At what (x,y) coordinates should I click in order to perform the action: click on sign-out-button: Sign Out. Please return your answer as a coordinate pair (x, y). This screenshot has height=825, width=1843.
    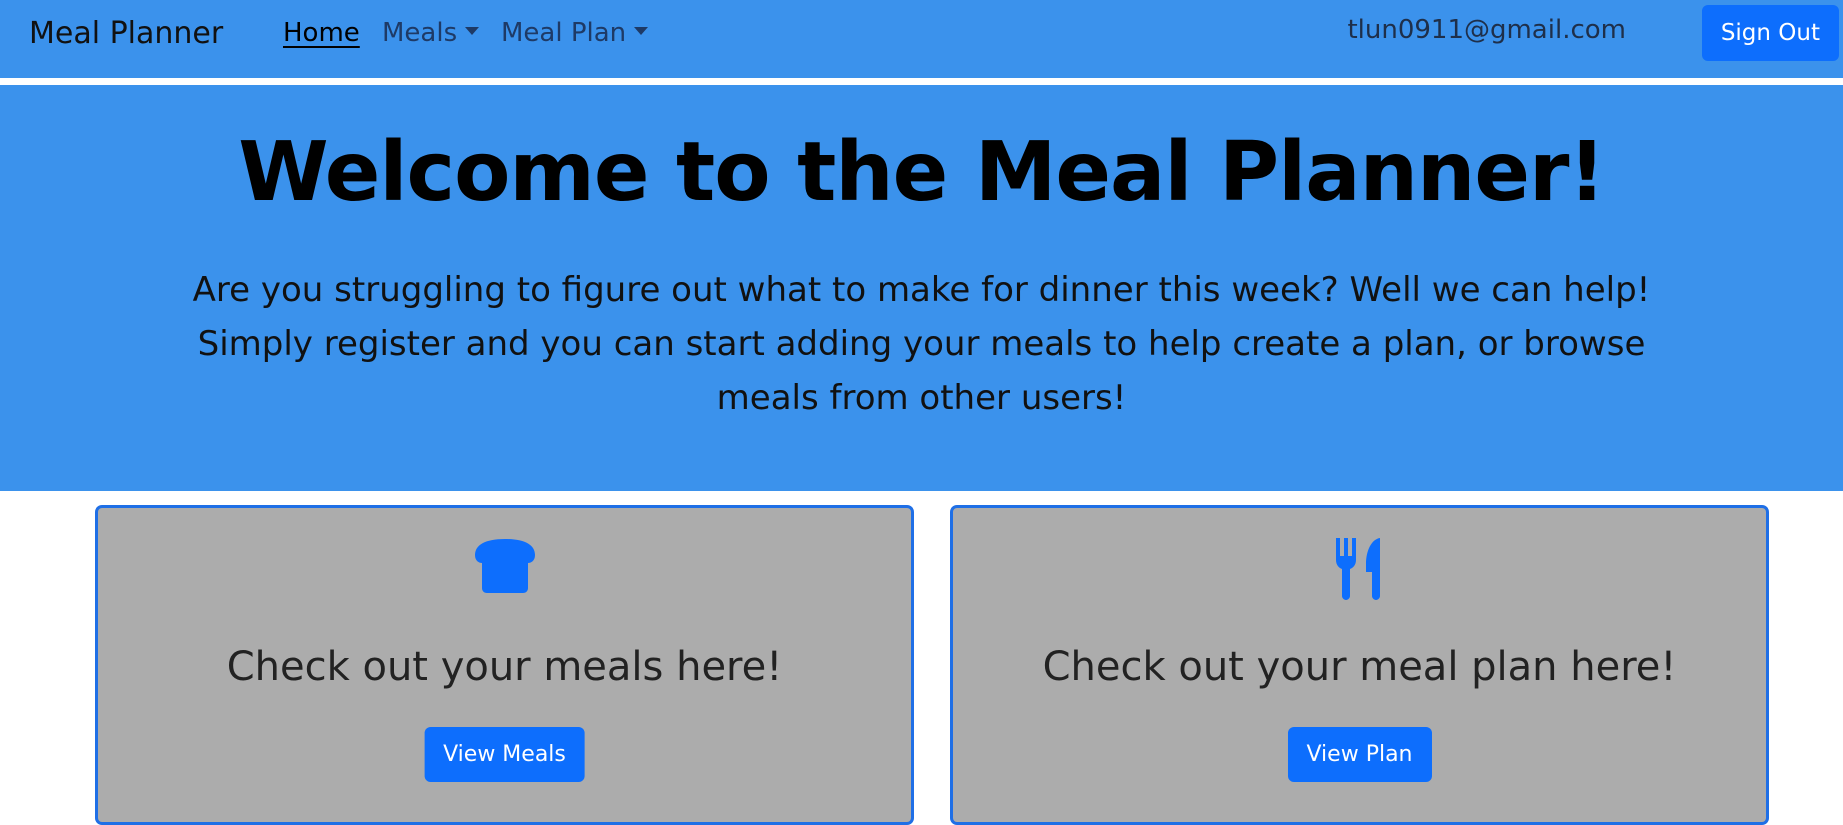
    Looking at the image, I should click on (1770, 33).